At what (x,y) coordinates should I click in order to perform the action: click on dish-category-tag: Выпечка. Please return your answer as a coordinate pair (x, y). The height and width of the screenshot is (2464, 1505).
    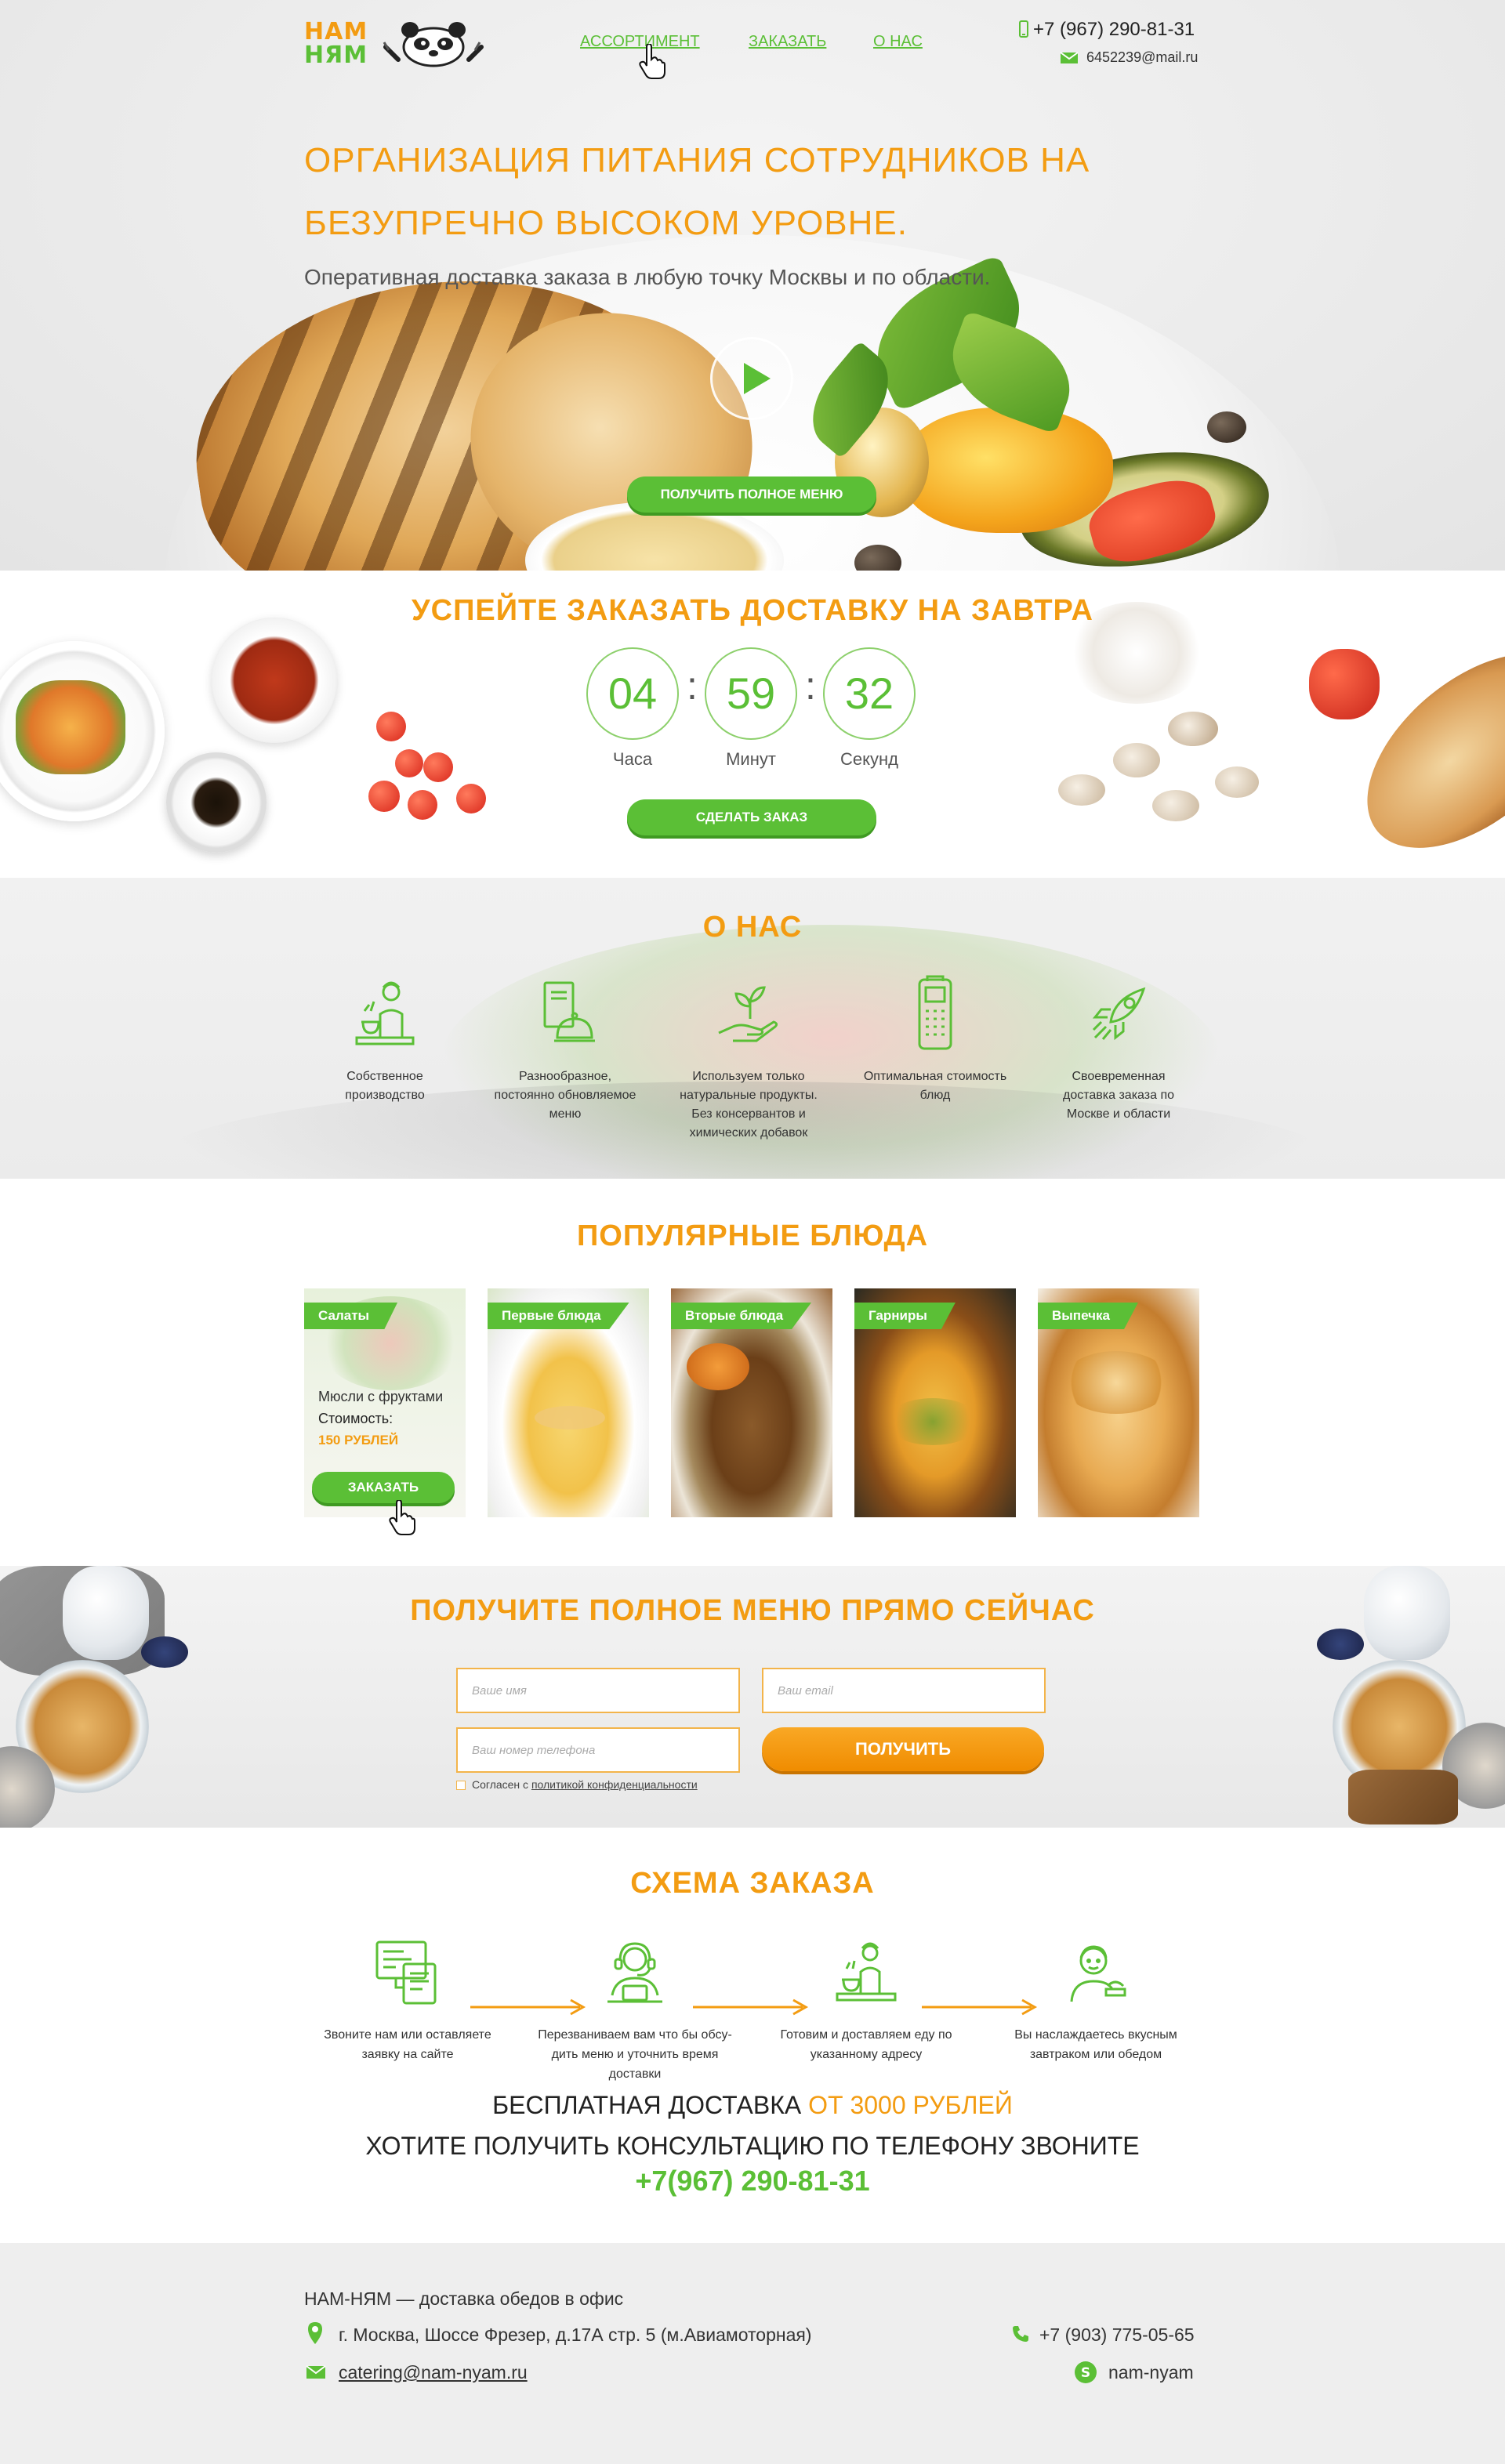
    Looking at the image, I should click on (1088, 1316).